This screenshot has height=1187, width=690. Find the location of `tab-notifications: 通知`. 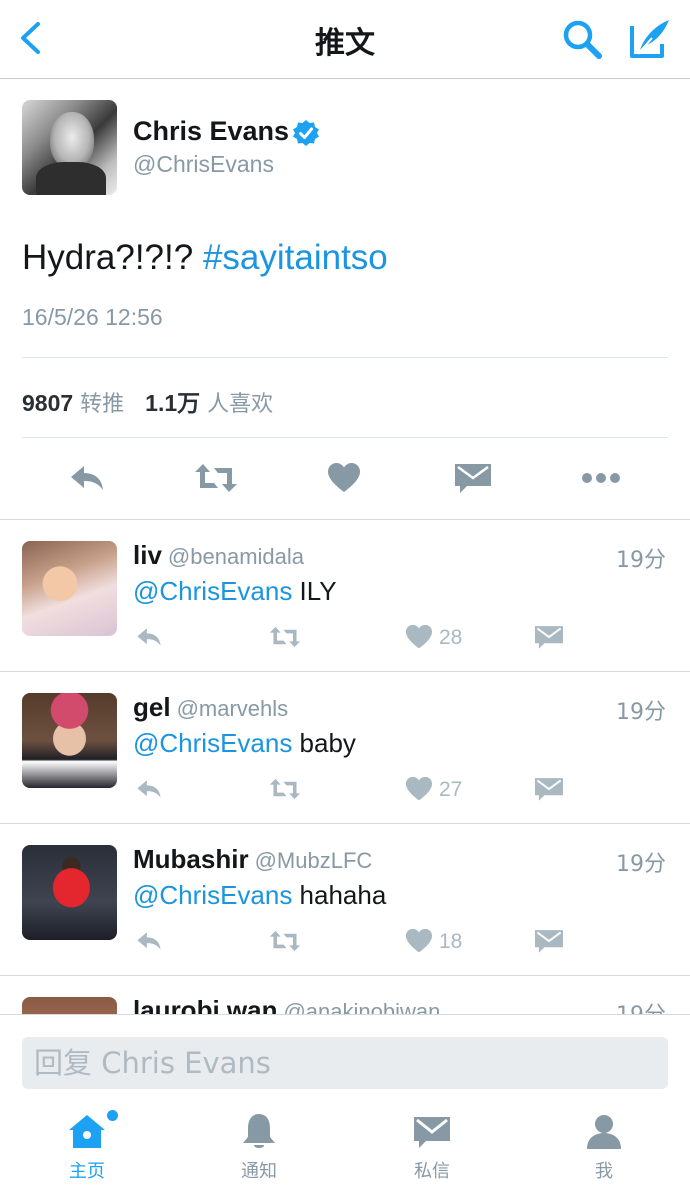

tab-notifications: 通知 is located at coordinates (259, 1147).